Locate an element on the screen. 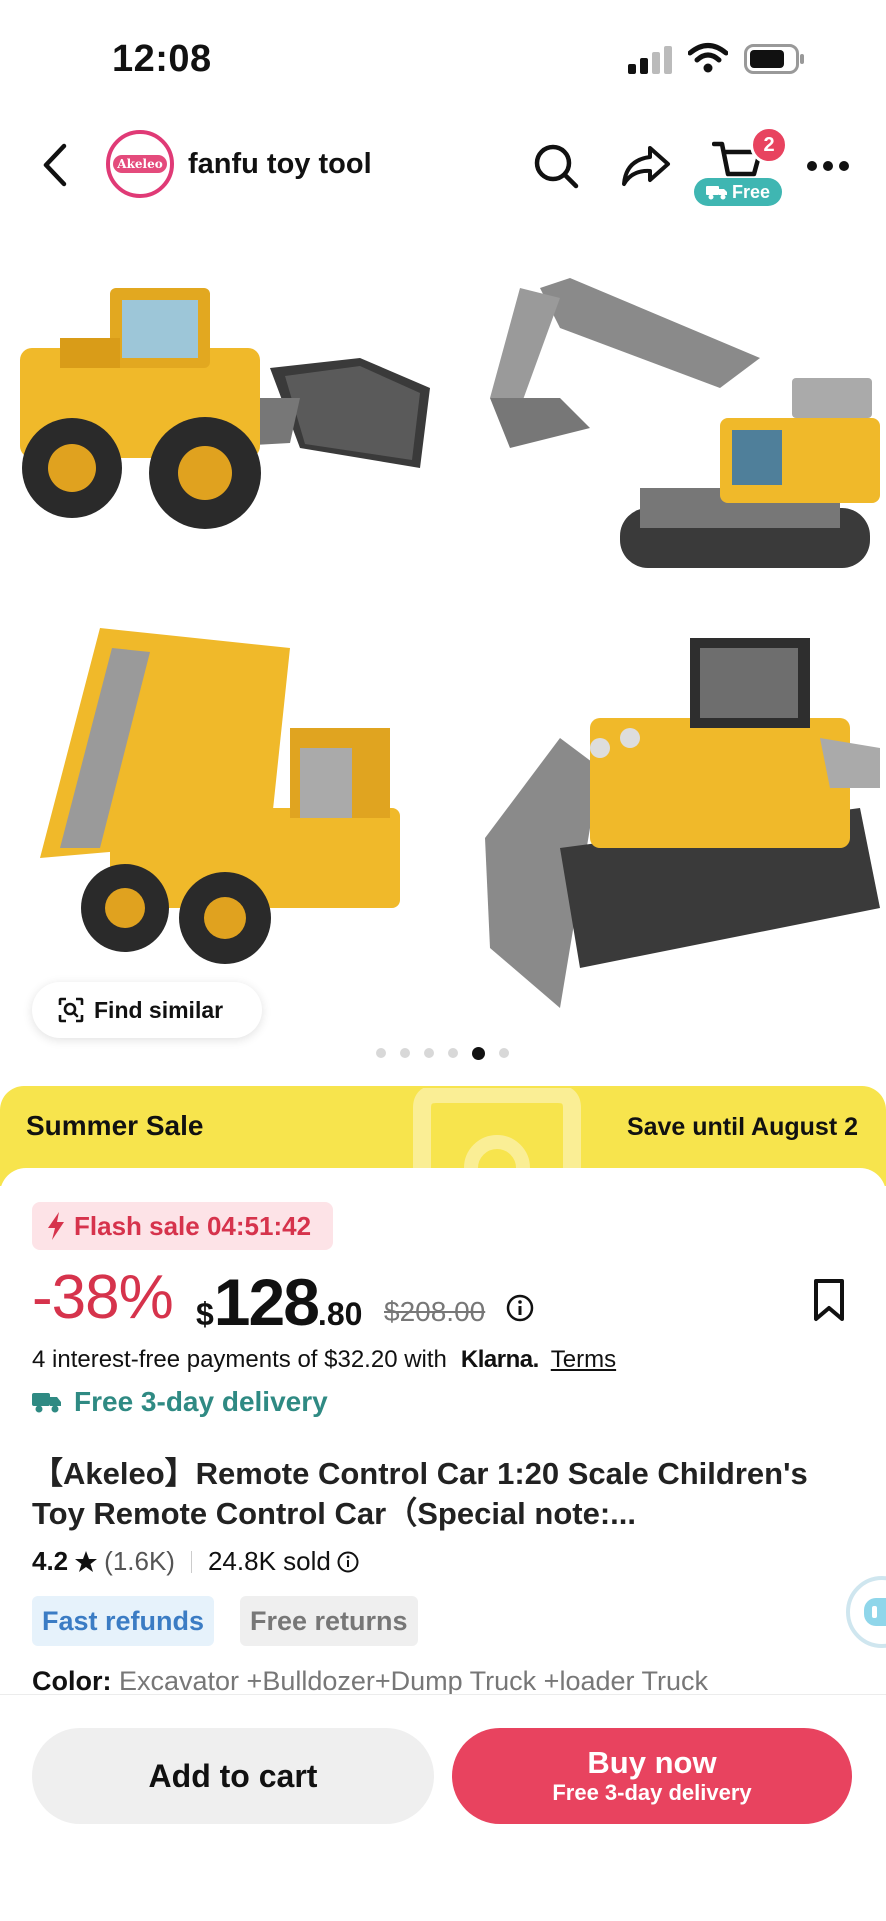  terms-link: Terms is located at coordinates (583, 1360).